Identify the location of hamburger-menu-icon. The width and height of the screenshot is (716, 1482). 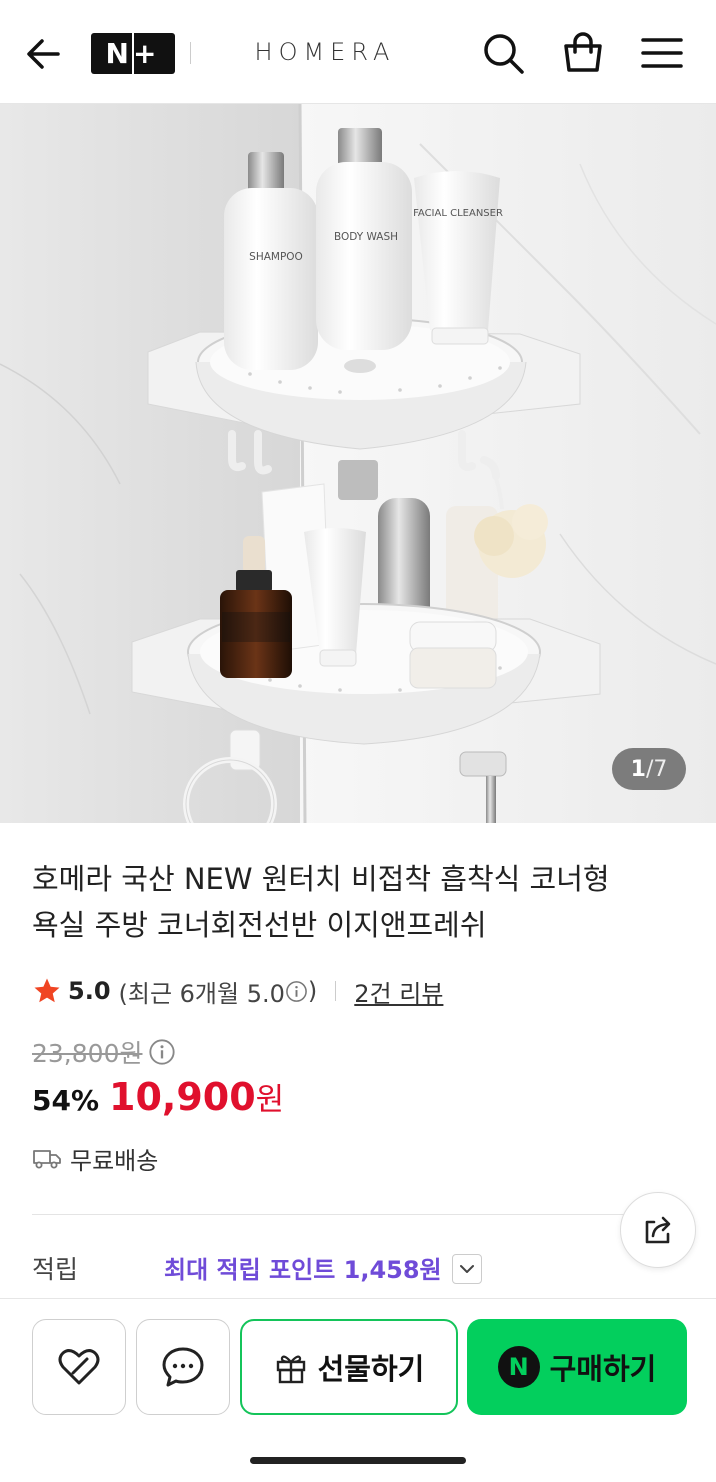
(662, 53).